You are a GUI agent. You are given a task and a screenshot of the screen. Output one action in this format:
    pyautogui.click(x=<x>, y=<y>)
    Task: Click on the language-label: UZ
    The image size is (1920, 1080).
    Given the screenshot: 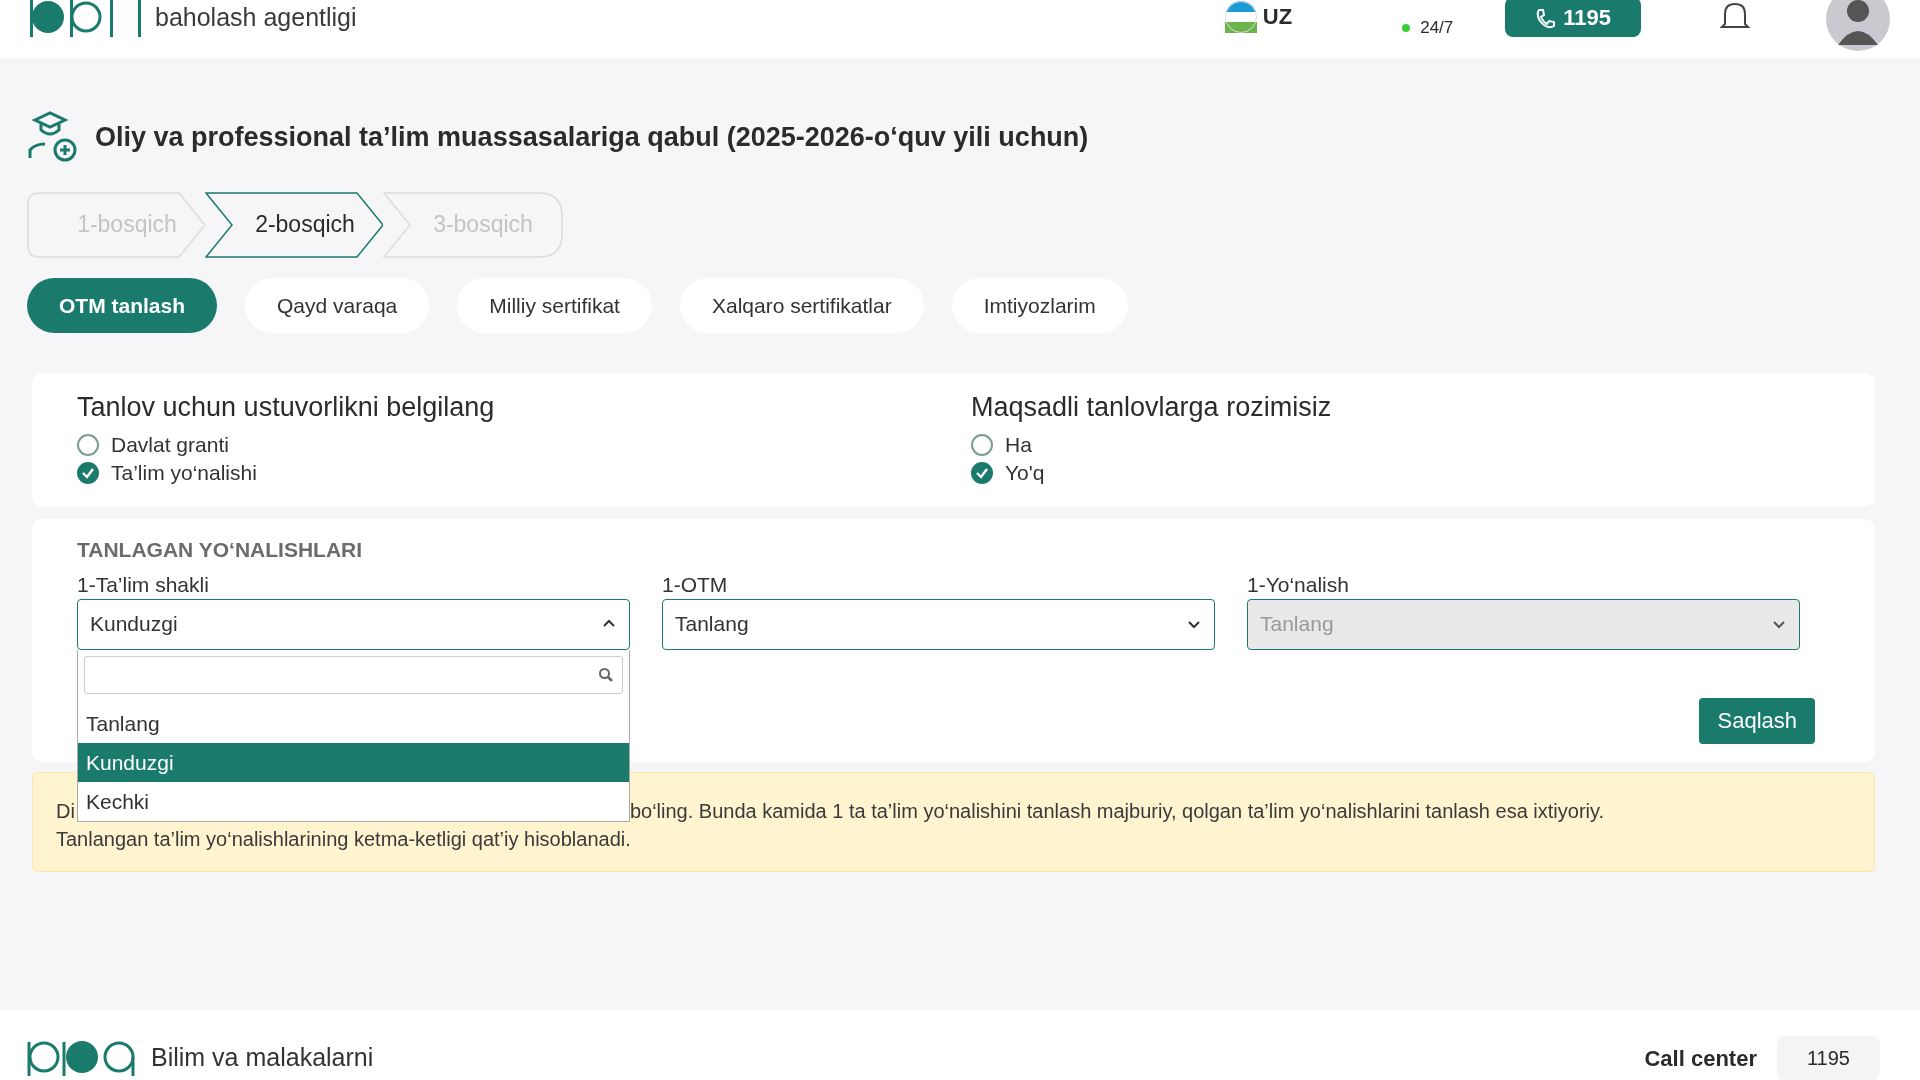 What is the action you would take?
    pyautogui.click(x=1277, y=17)
    